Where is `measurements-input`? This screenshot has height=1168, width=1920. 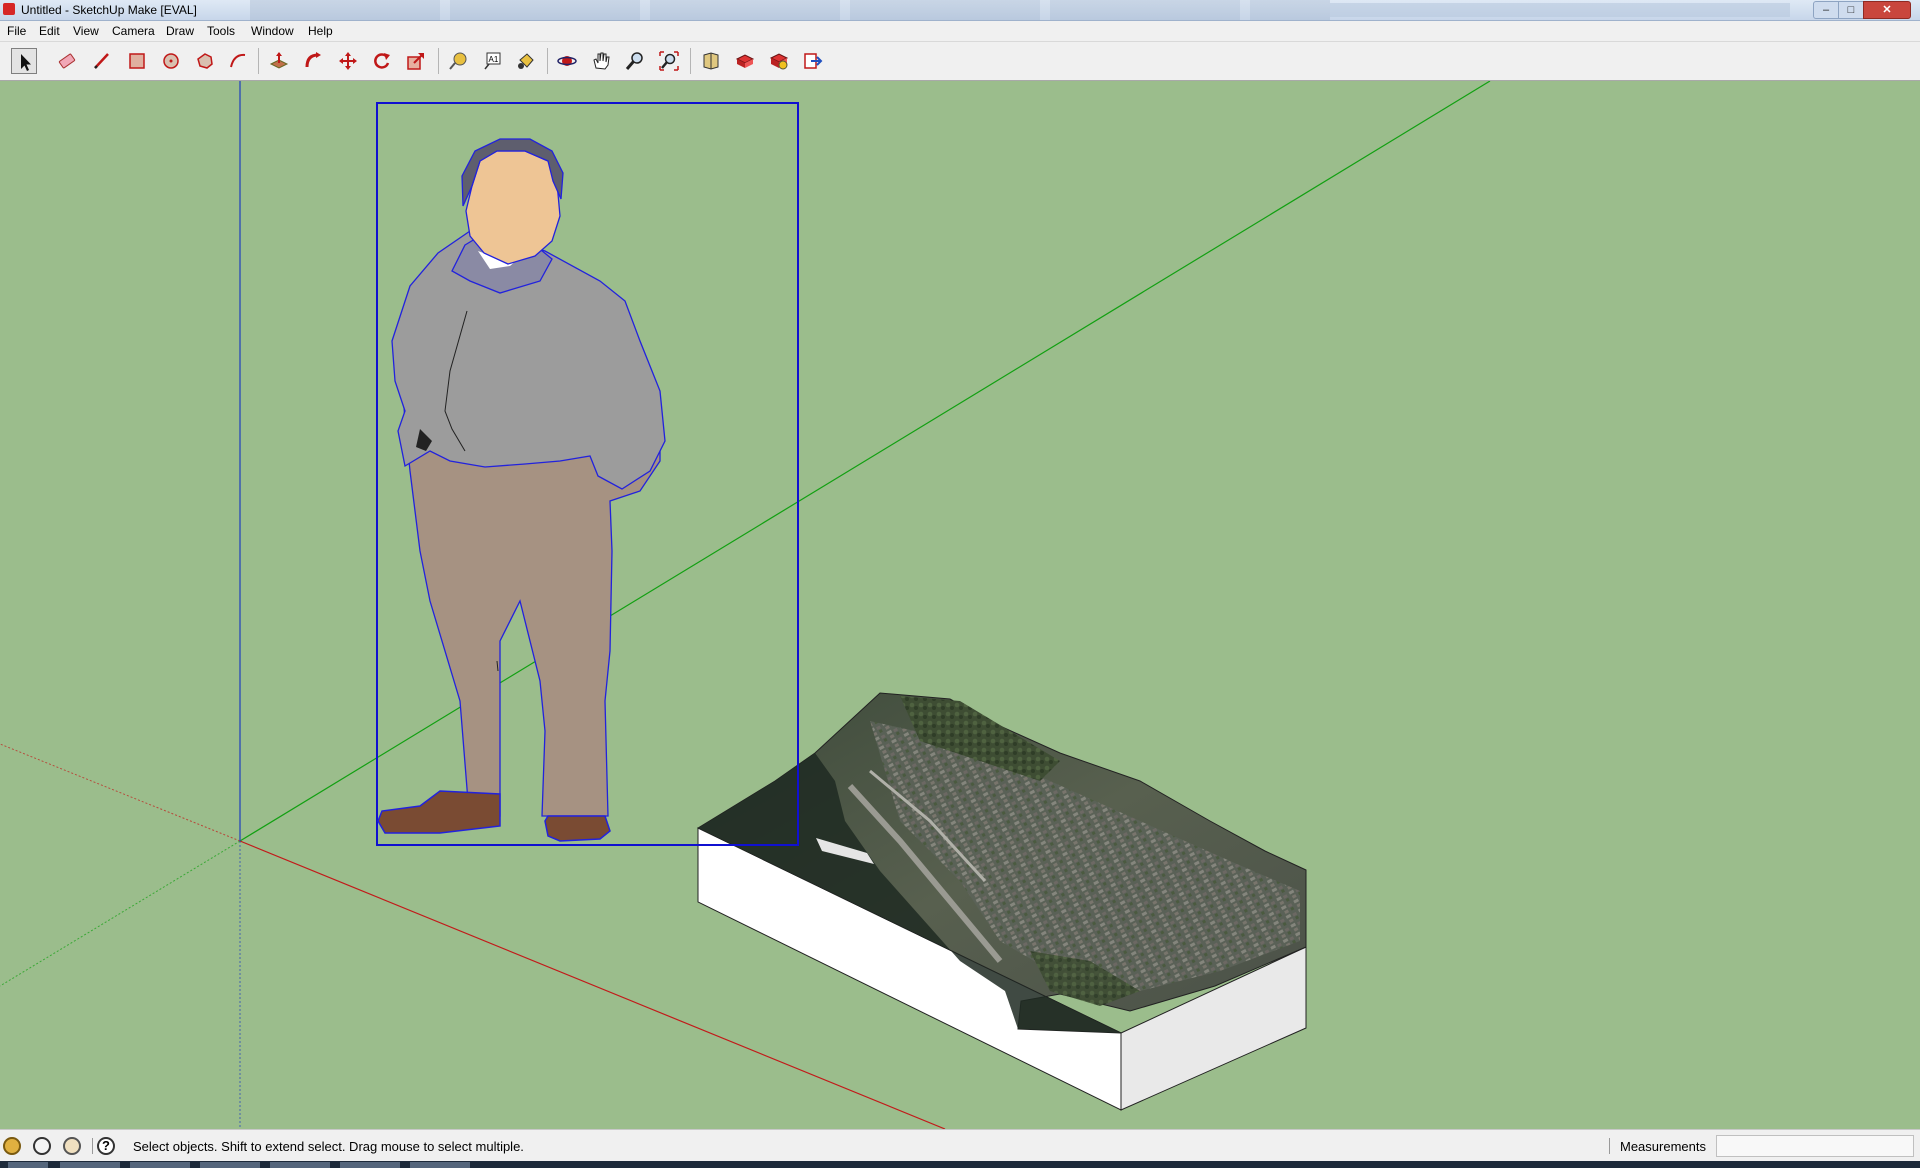
measurements-input is located at coordinates (1815, 1146).